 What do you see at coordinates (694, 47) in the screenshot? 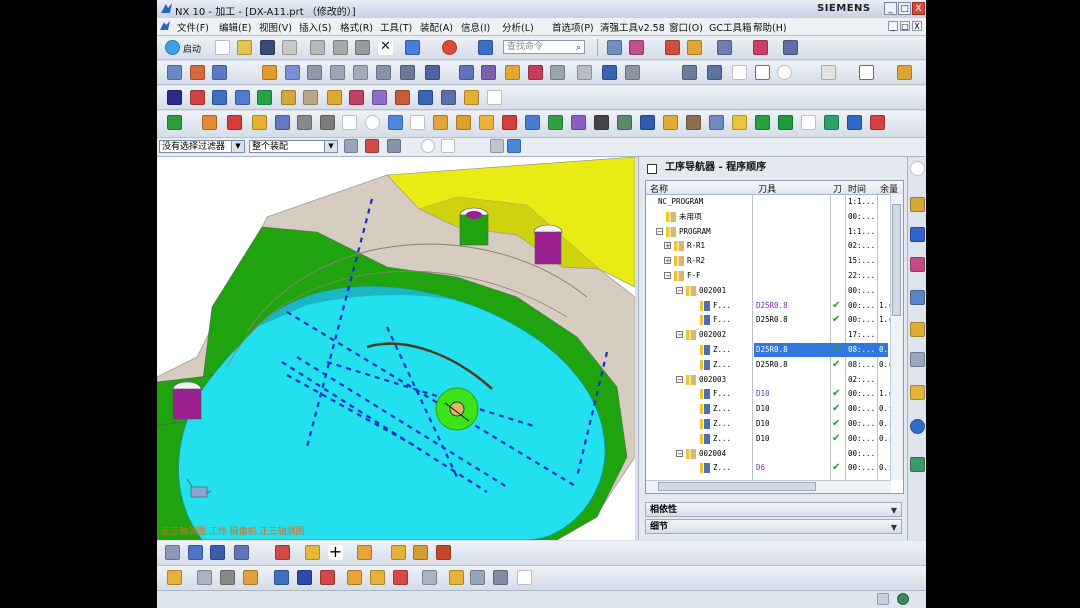
I see `point-filter-icon` at bounding box center [694, 47].